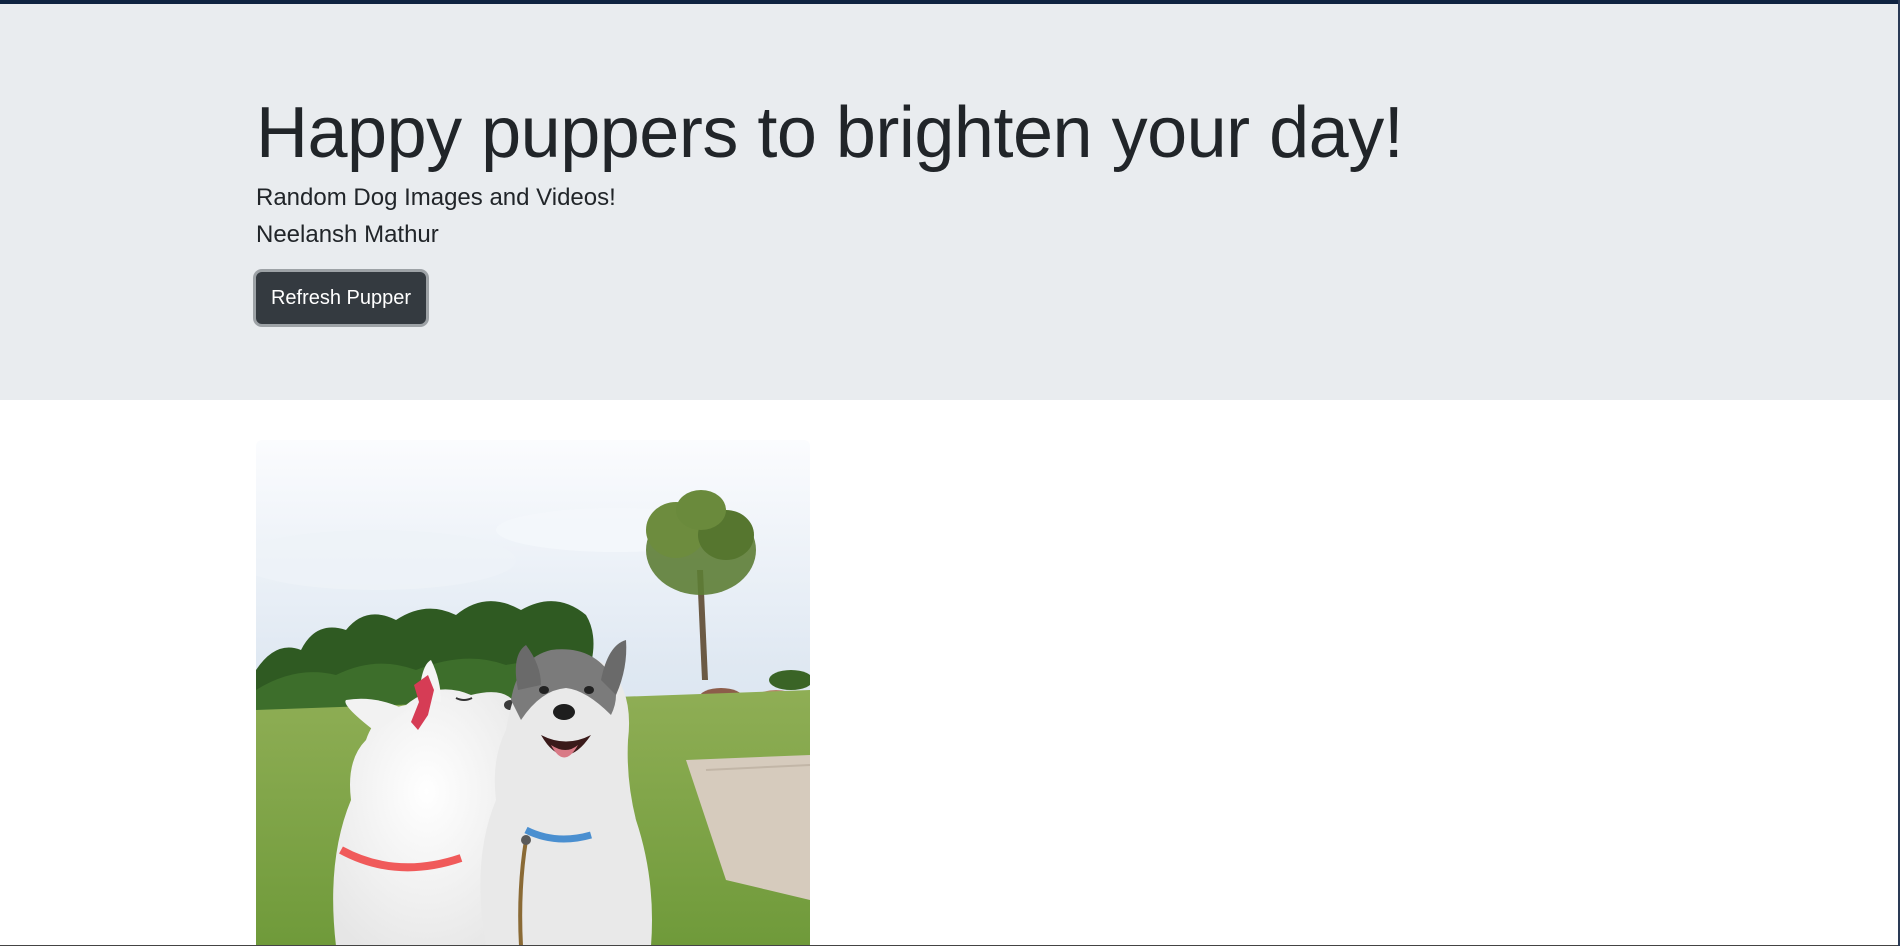 This screenshot has width=1900, height=946. I want to click on page-title: Happy puppers to brighten your day!, so click(830, 133).